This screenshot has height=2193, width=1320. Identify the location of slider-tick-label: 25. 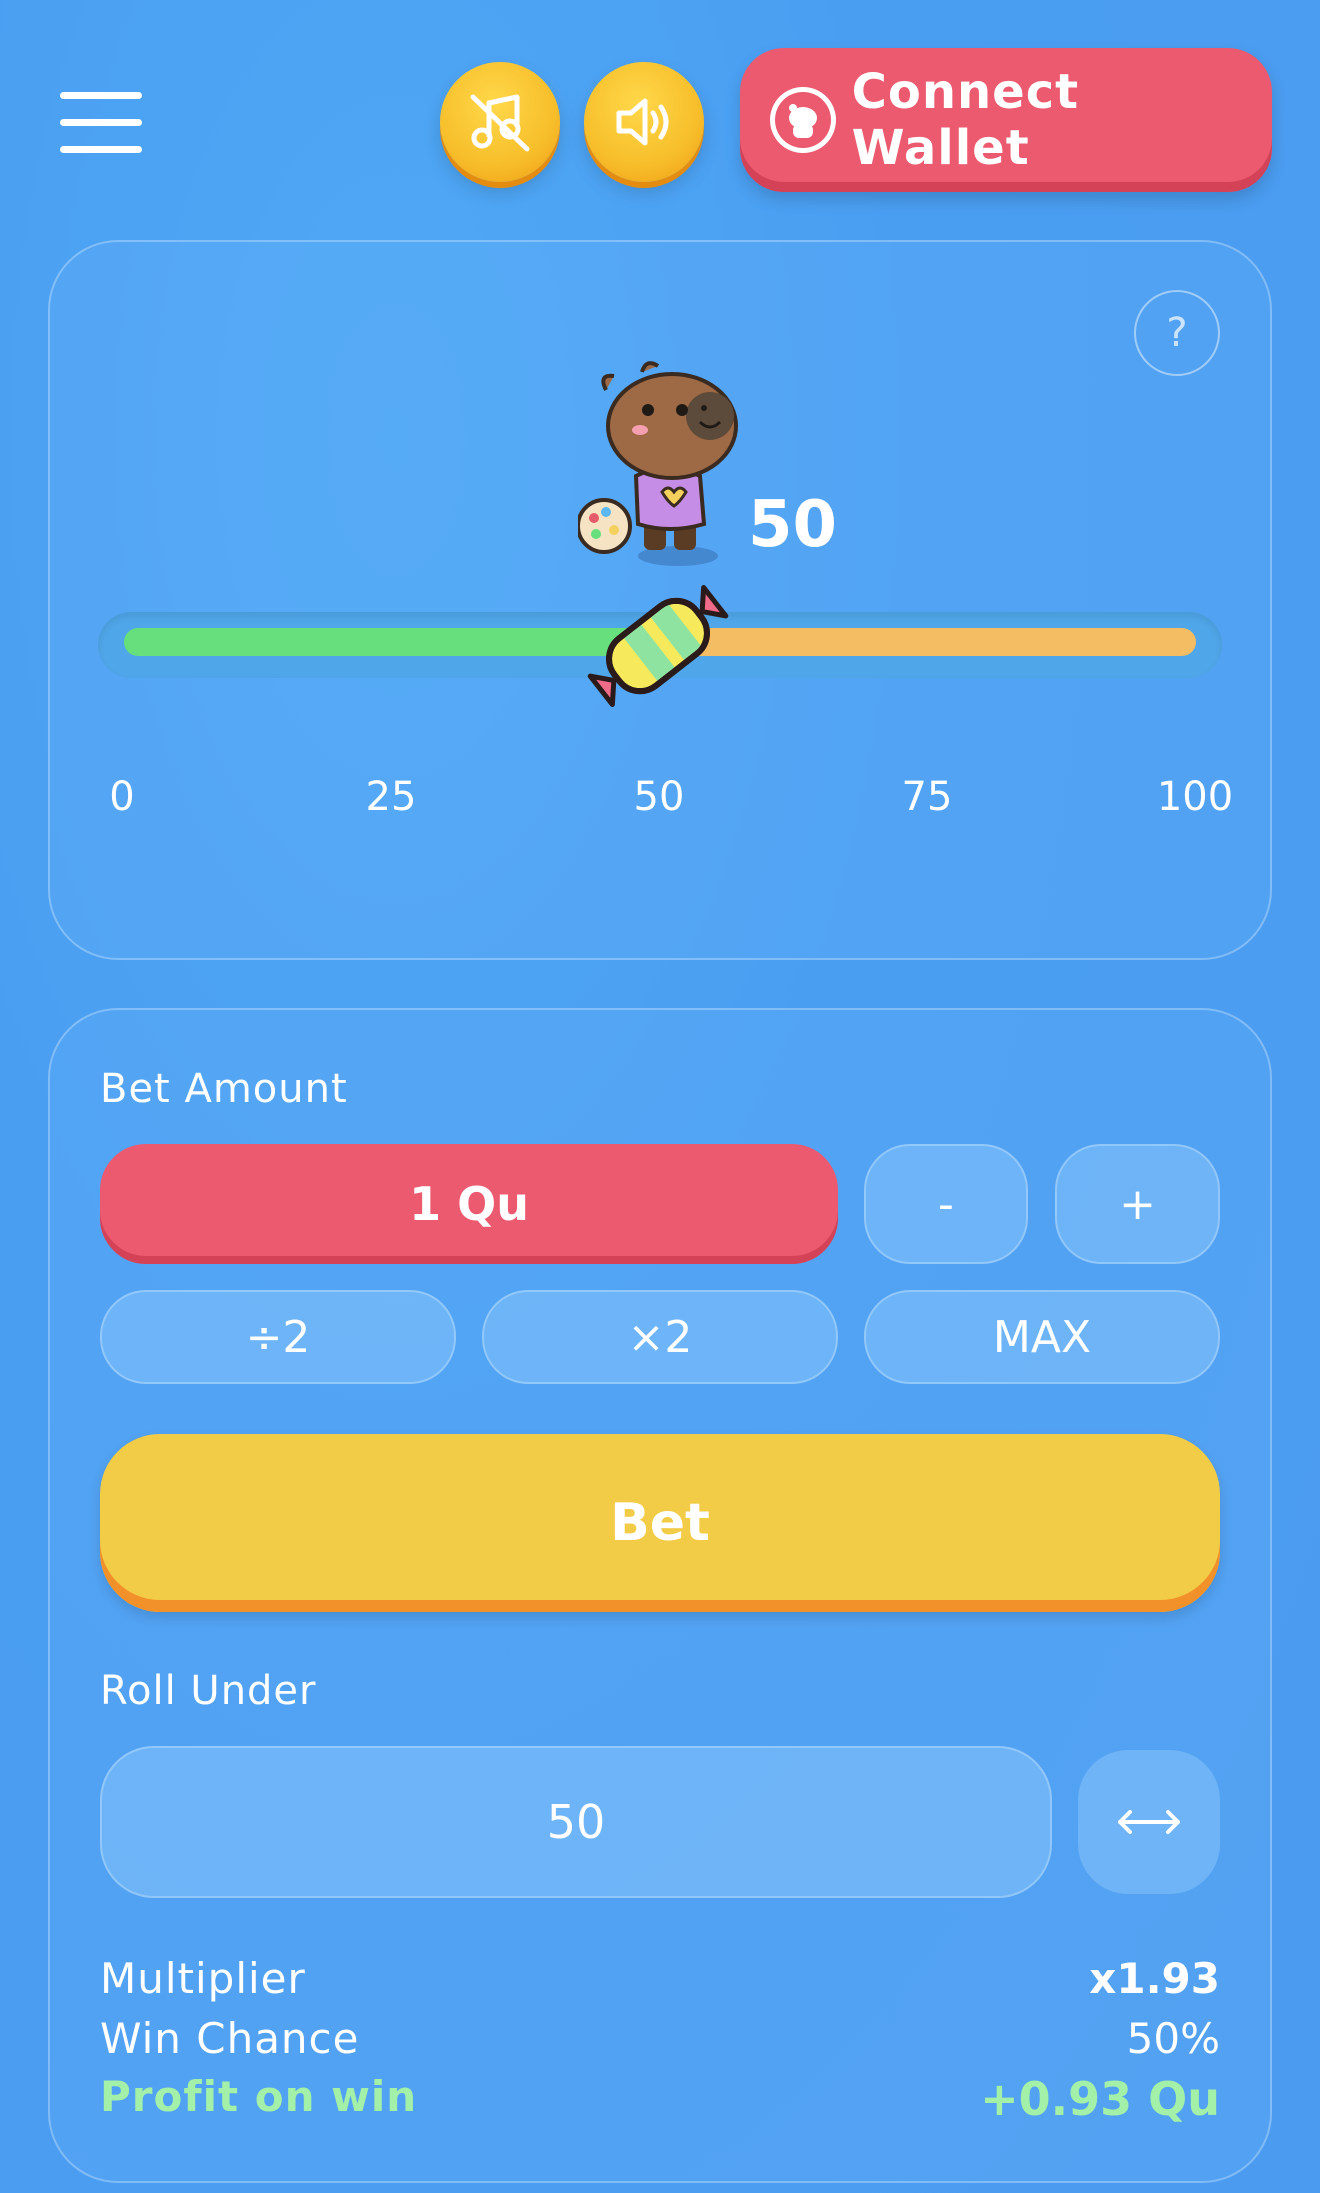
(391, 797).